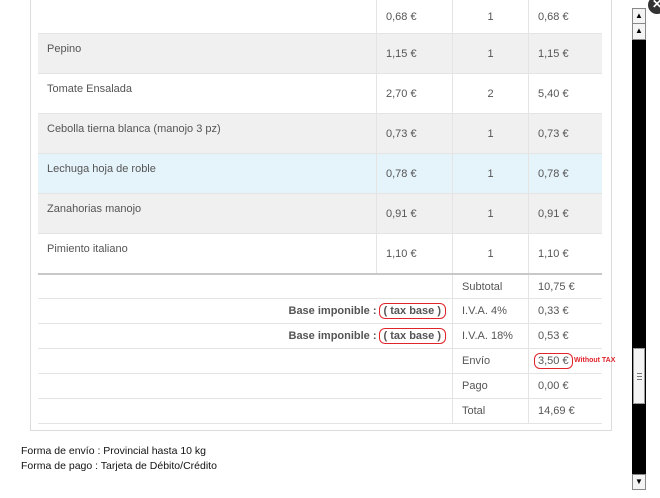 The height and width of the screenshot is (498, 660). Describe the element at coordinates (487, 336) in the screenshot. I see `iva18-label: I.V.A. 18%` at that location.